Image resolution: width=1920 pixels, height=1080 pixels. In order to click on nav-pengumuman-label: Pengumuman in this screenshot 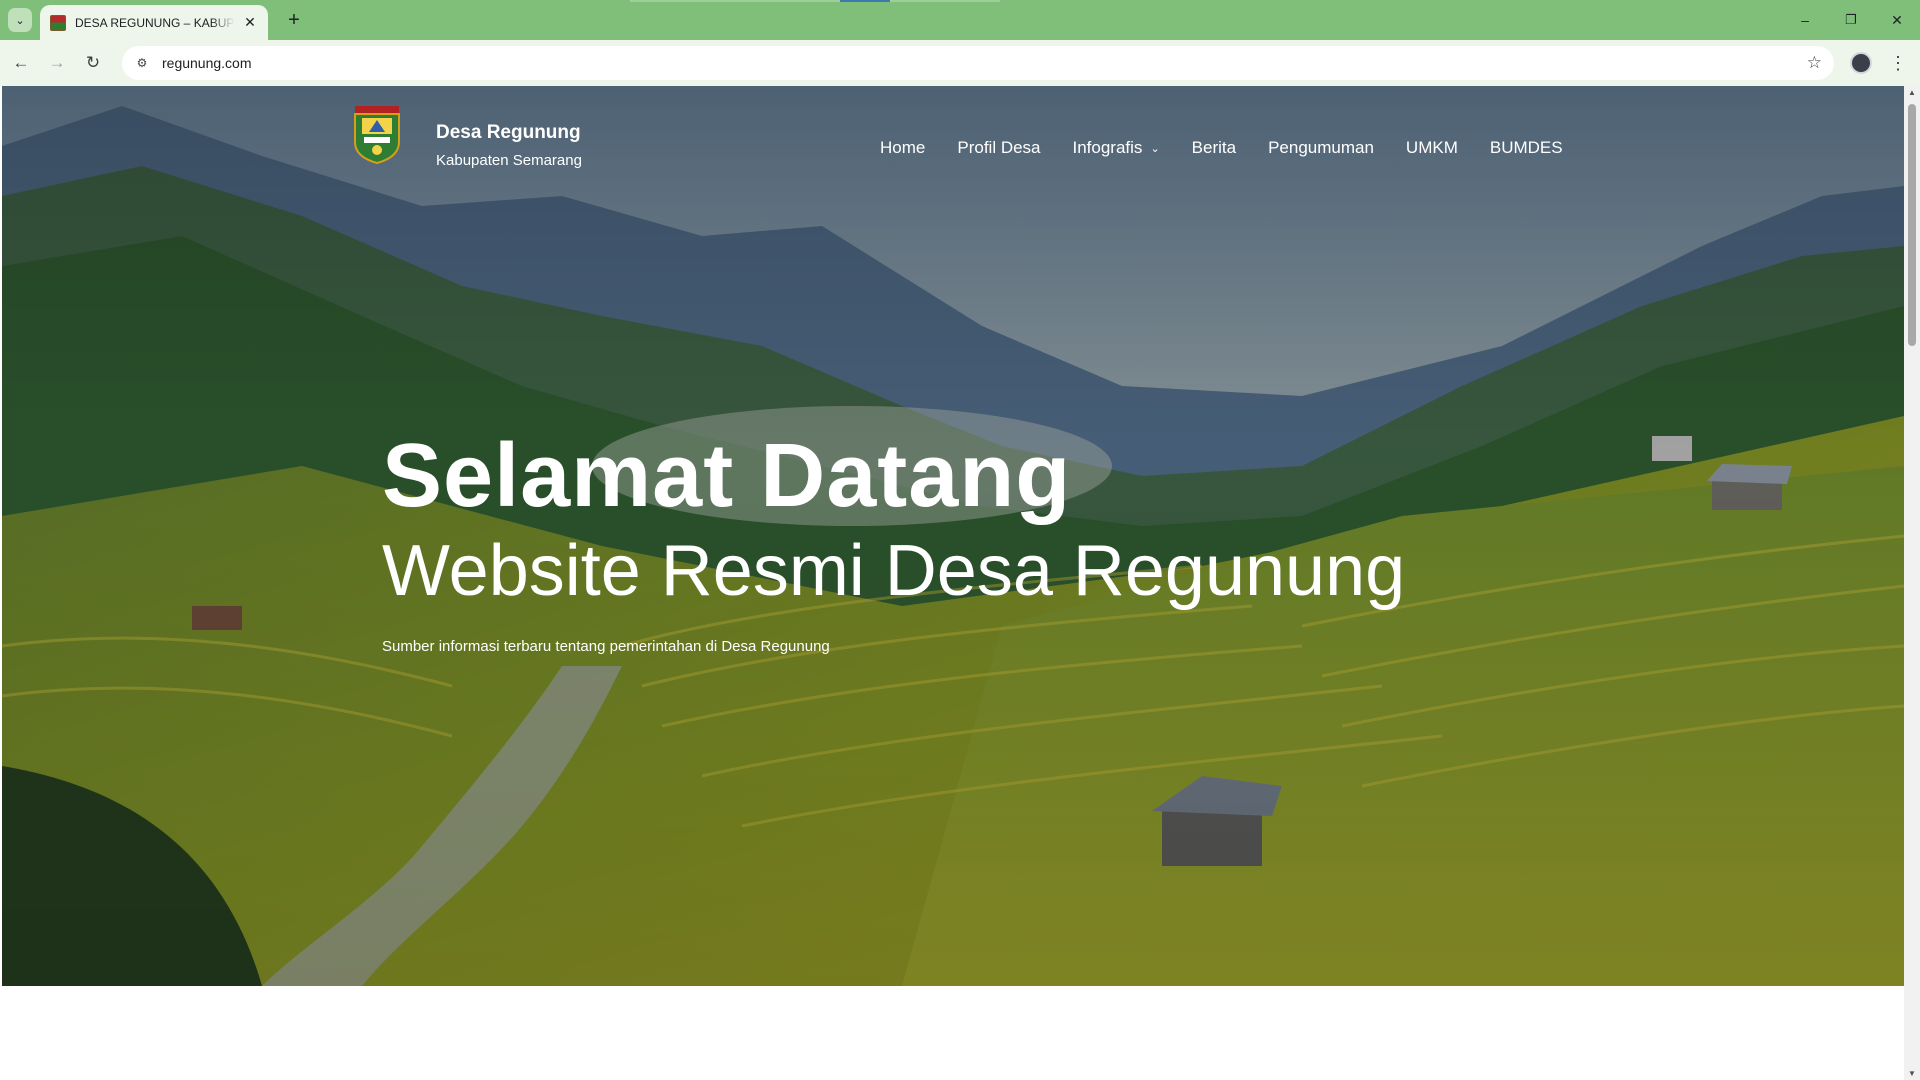, I will do `click(1321, 147)`.